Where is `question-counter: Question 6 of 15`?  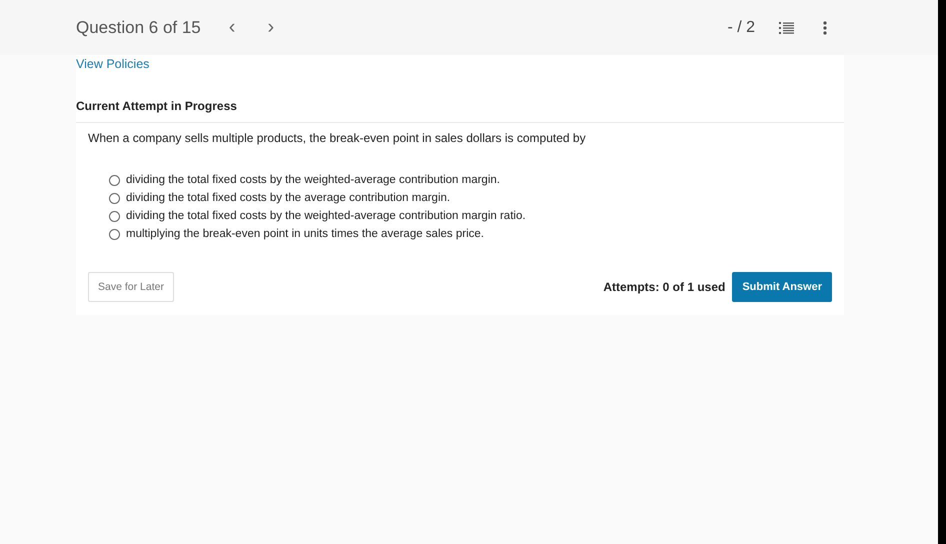
question-counter: Question 6 of 15 is located at coordinates (138, 28).